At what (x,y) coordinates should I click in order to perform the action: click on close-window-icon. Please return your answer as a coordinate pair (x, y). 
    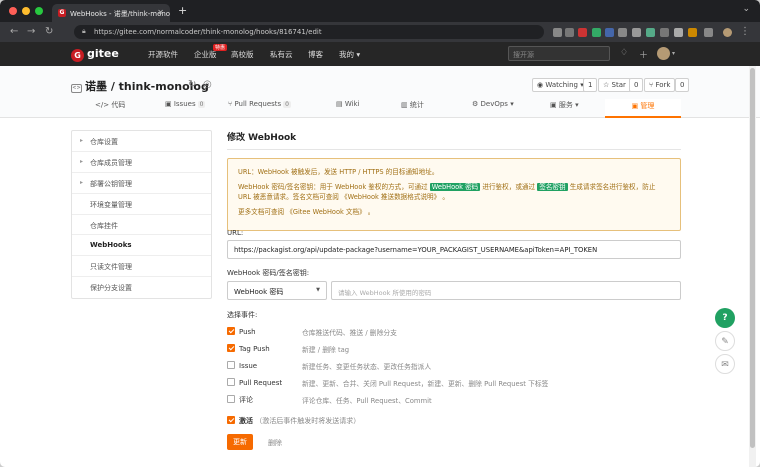
    Looking at the image, I should click on (13, 11).